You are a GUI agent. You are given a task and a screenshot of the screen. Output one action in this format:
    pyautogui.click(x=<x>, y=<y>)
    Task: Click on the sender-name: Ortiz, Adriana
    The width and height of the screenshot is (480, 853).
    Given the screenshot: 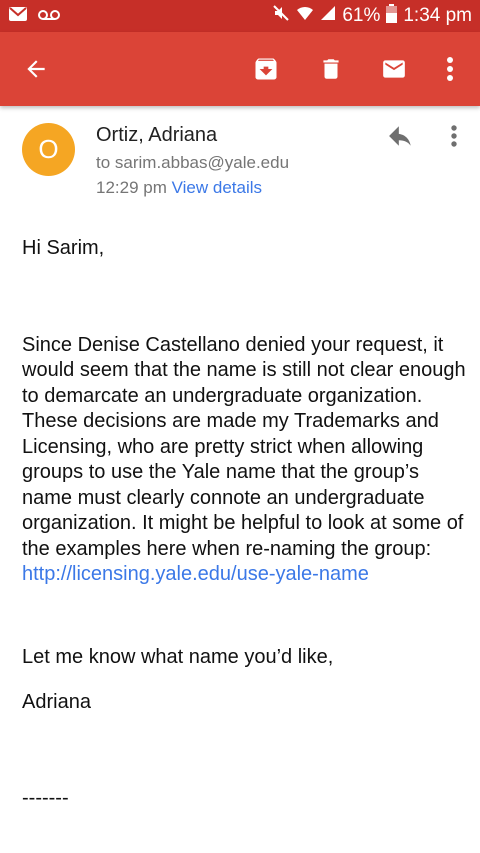 What is the action you would take?
    pyautogui.click(x=157, y=135)
    